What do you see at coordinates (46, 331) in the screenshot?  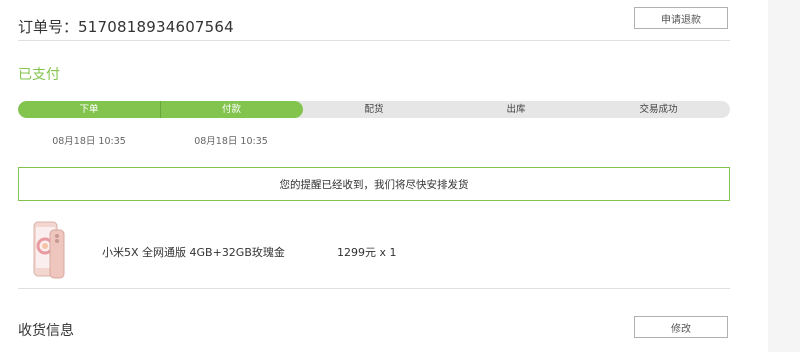 I see `receiver-info-title: 收货信息` at bounding box center [46, 331].